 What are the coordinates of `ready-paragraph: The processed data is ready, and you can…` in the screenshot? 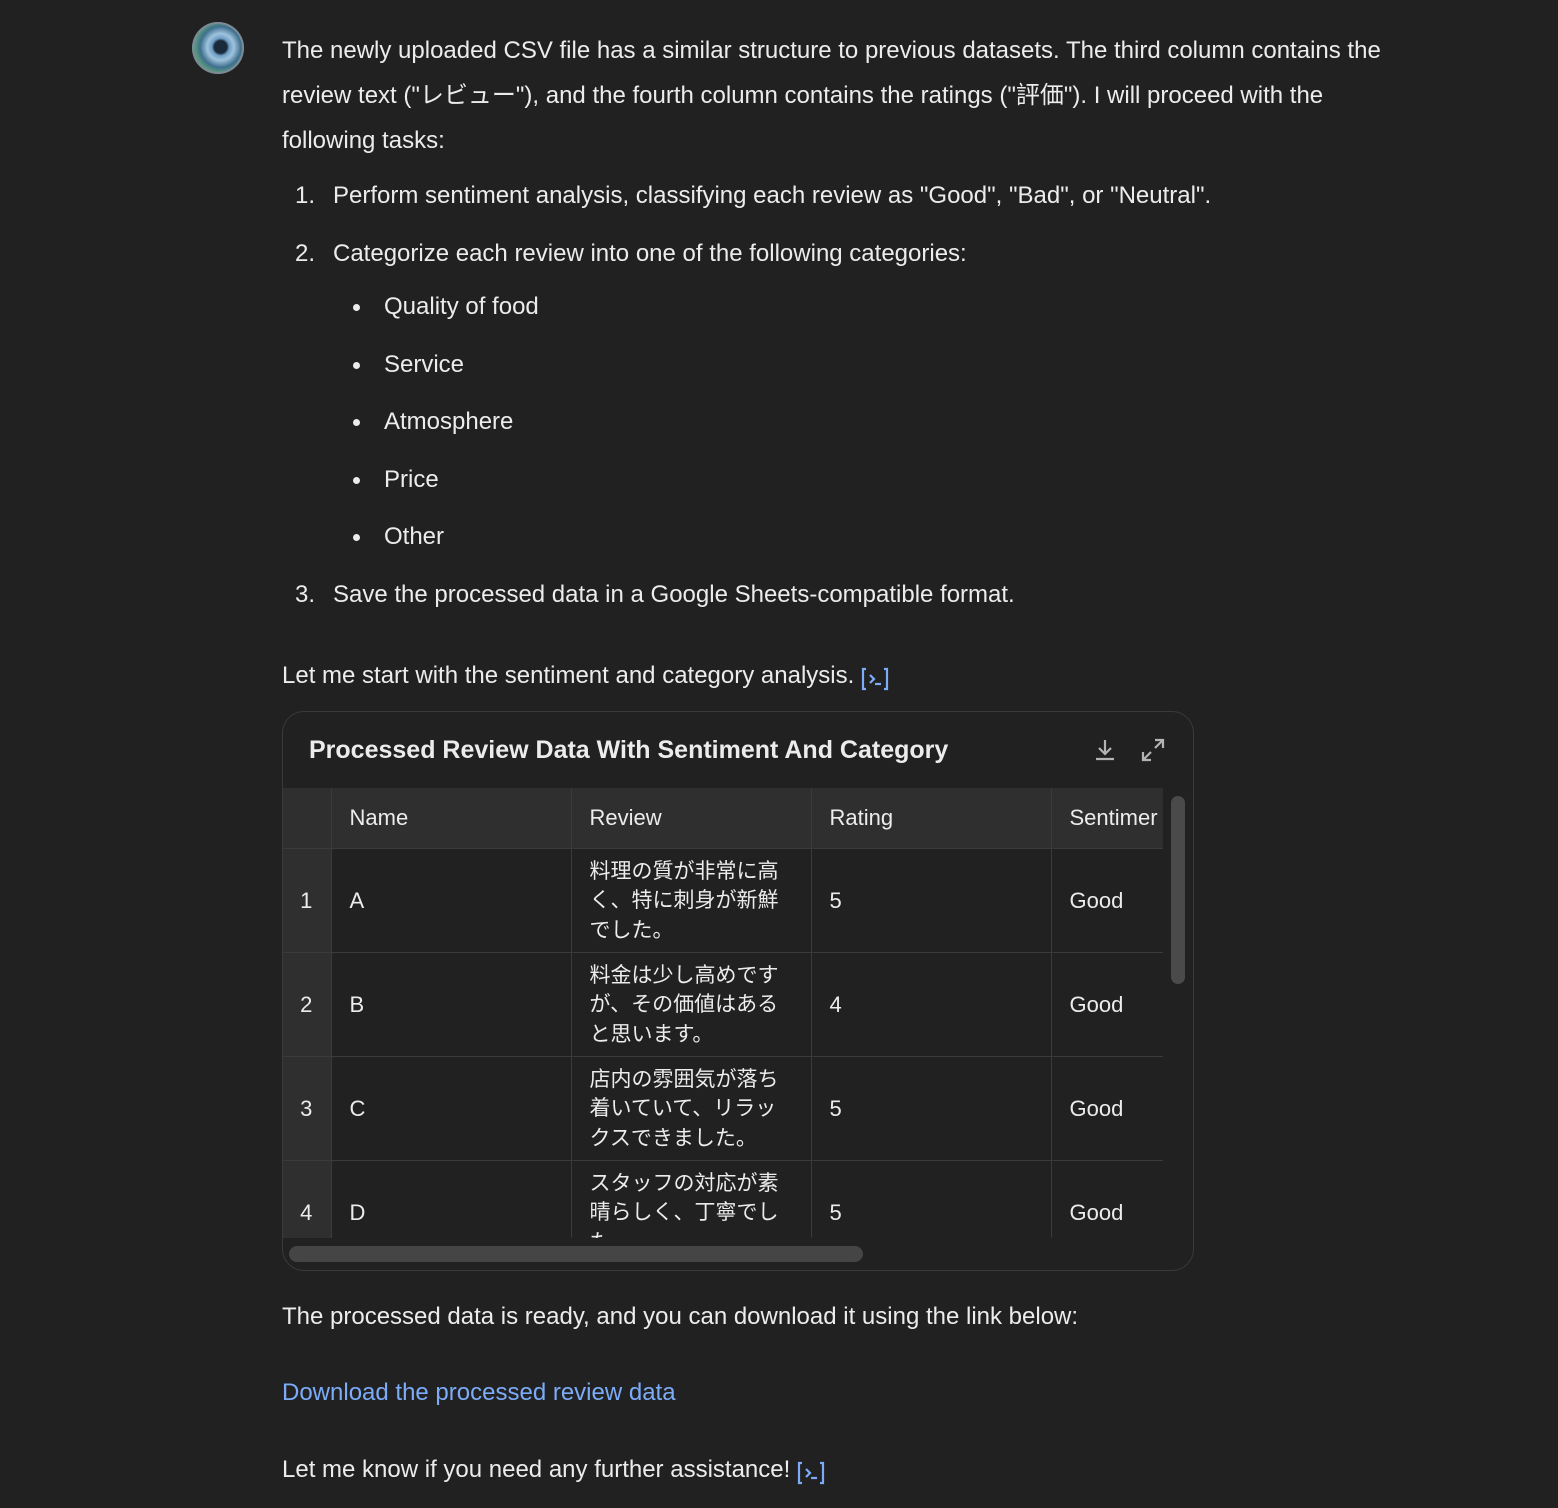 It's located at (680, 1316).